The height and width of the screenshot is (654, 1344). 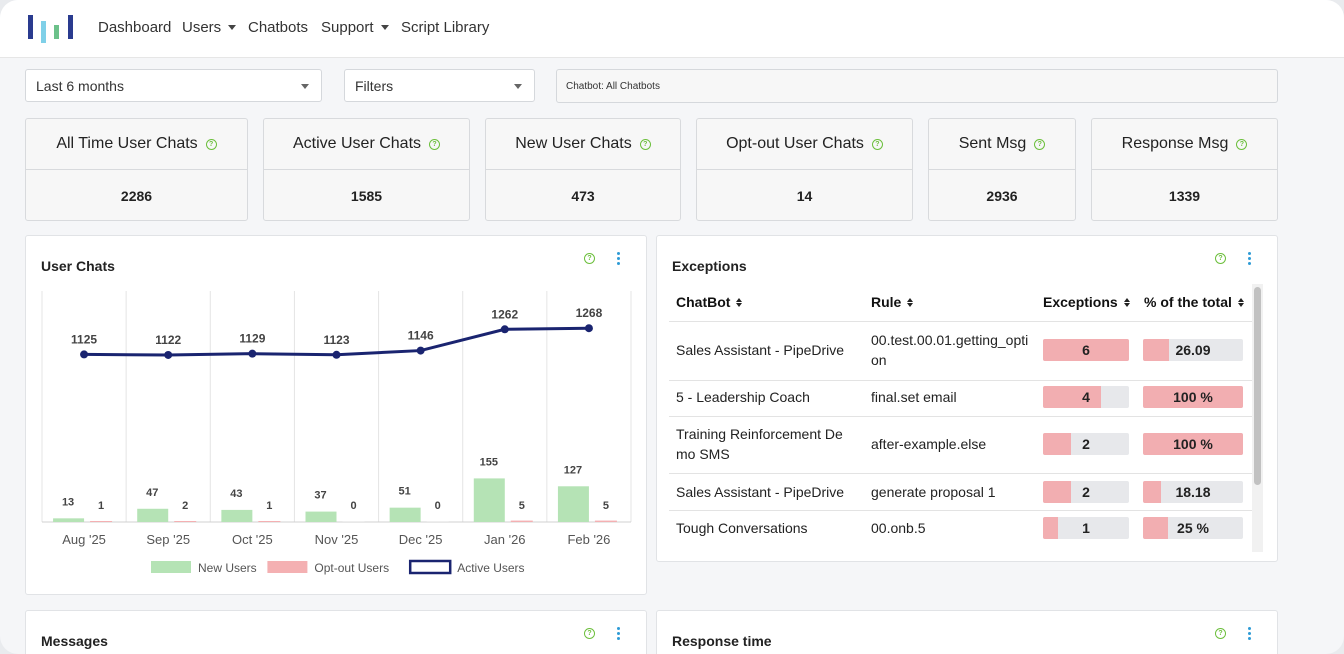 What do you see at coordinates (1086, 302) in the screenshot?
I see `column-header-exceptions: Exceptions` at bounding box center [1086, 302].